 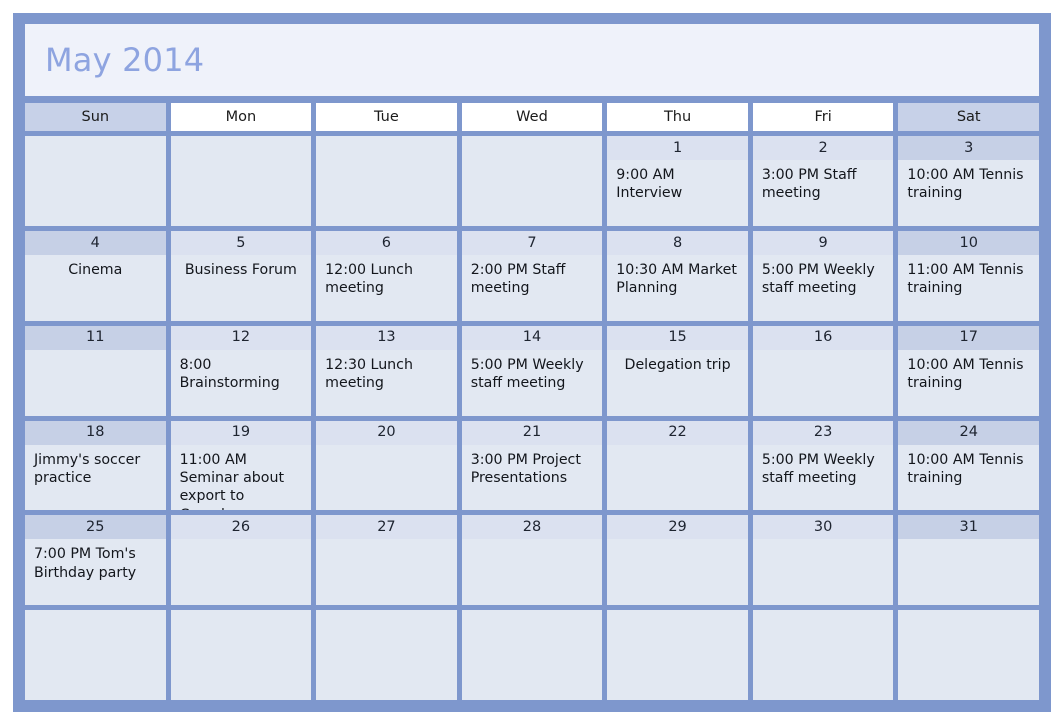 What do you see at coordinates (241, 374) in the screenshot?
I see `event-item: 8:00 Brainstorming` at bounding box center [241, 374].